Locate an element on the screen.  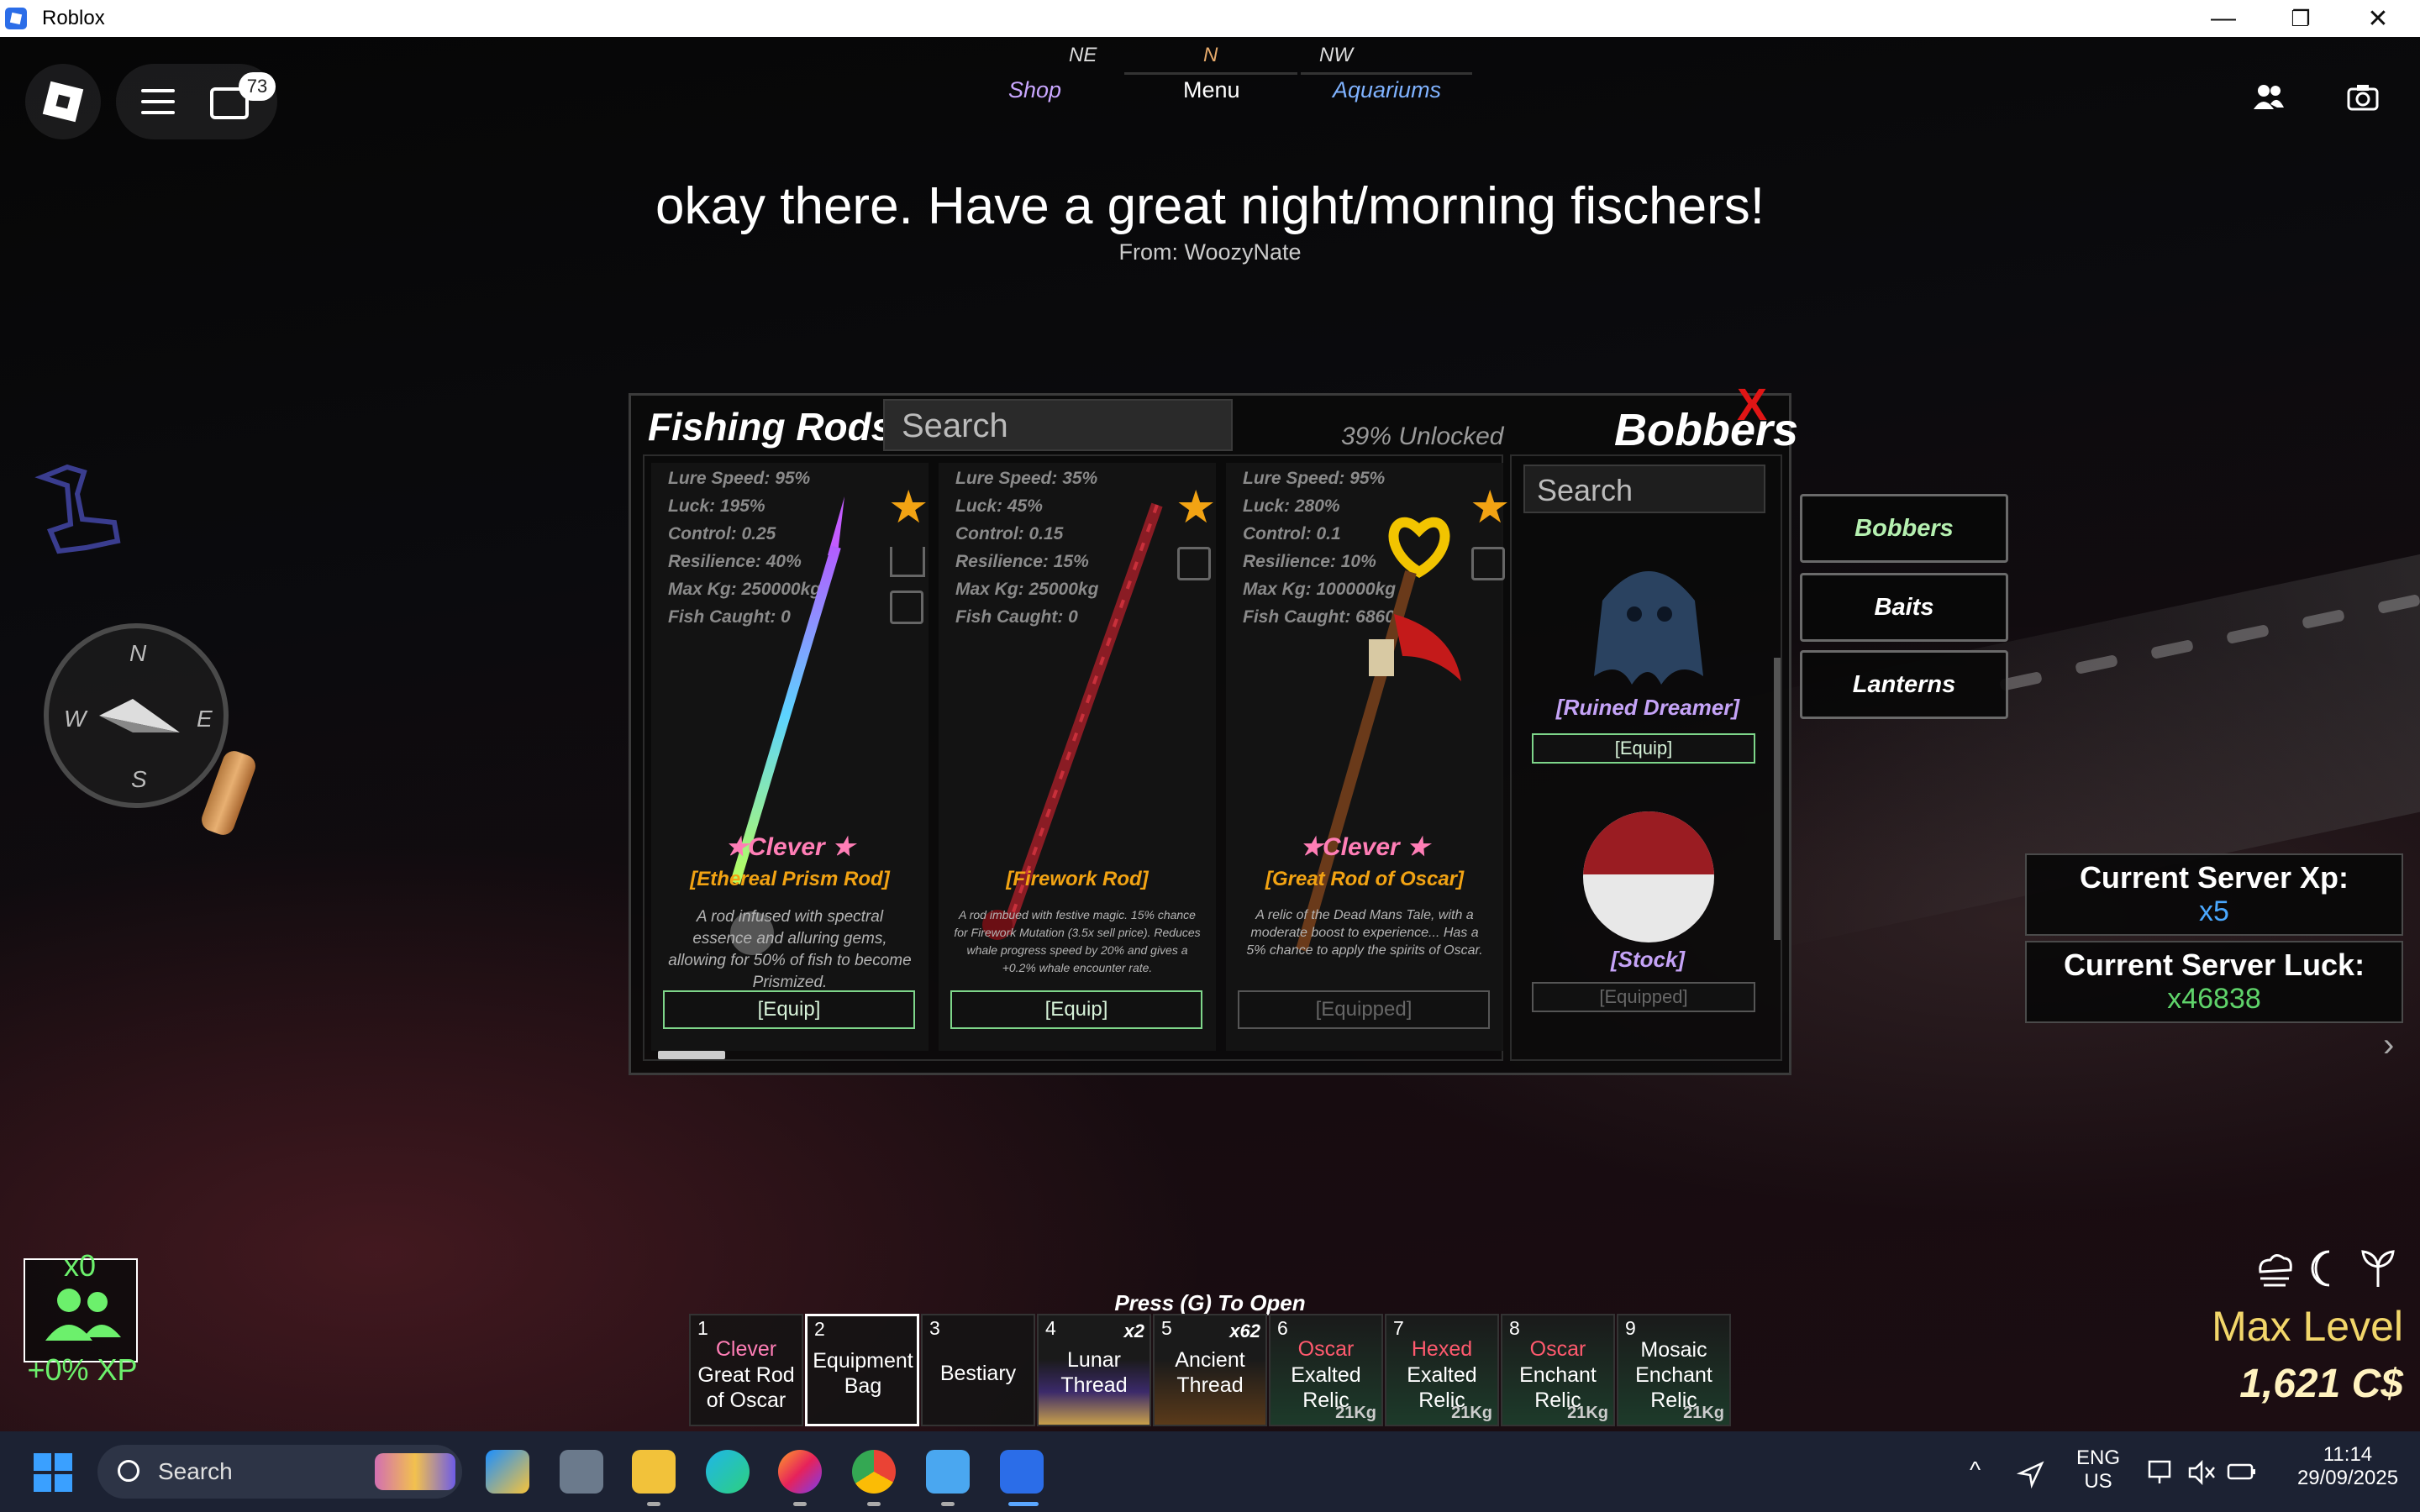
crown-icon is located at coordinates (907, 562).